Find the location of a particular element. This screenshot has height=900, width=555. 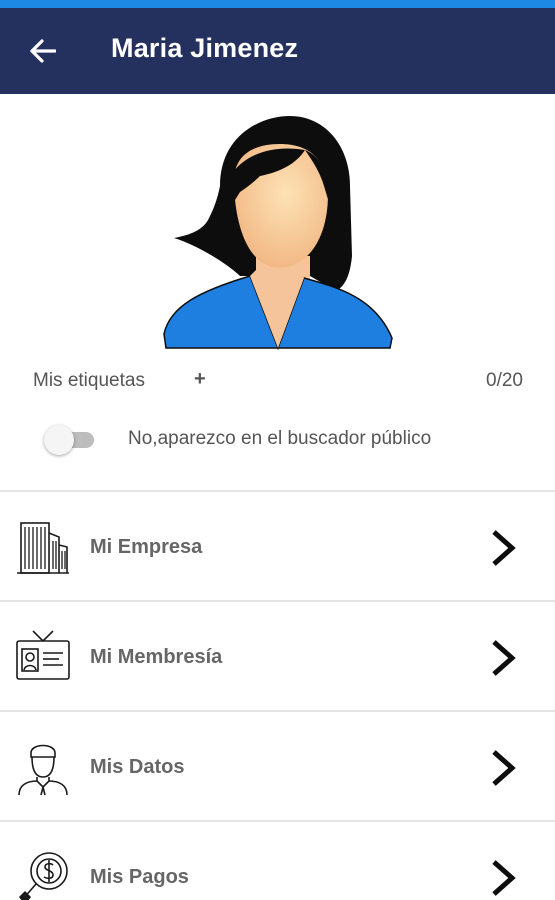

public-search-toggle is located at coordinates (71, 440).